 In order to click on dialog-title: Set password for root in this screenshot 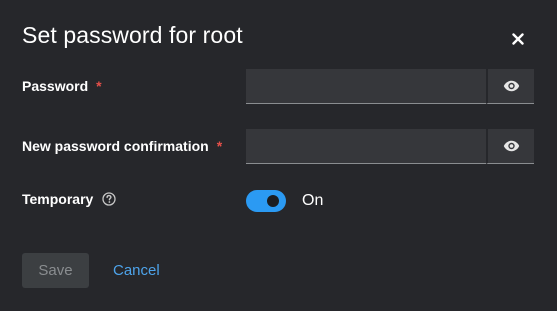, I will do `click(132, 35)`.